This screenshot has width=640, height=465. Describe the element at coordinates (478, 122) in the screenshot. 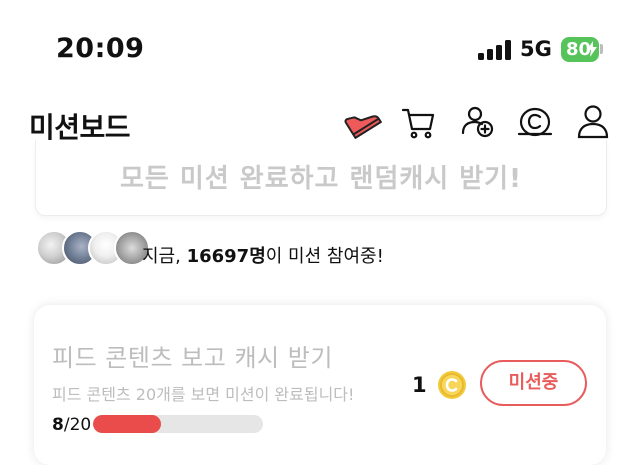

I see `add-friend-icon` at that location.